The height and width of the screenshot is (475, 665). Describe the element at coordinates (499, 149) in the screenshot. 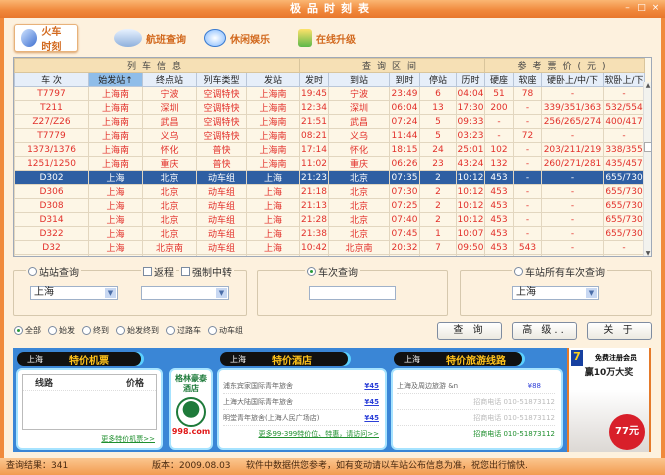

I see `table-cell: 102` at that location.